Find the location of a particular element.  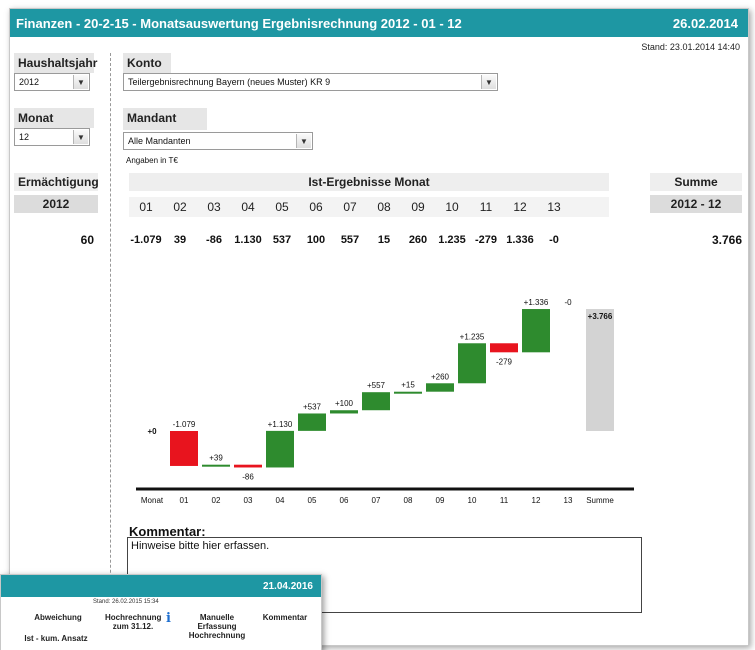

month-value: 537 is located at coordinates (282, 240).